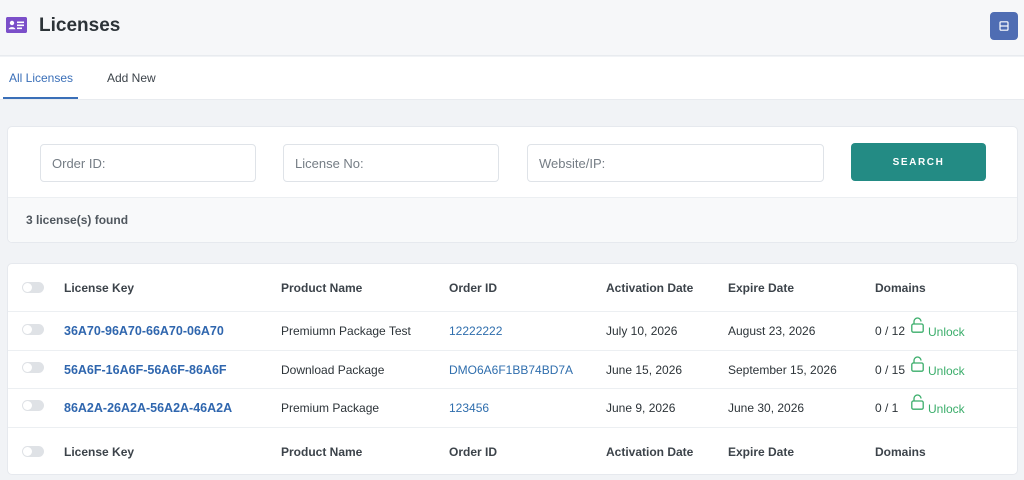 The height and width of the screenshot is (480, 1024). What do you see at coordinates (144, 331) in the screenshot?
I see `license-key-link: 36A70-96A70-66A70-06A70` at bounding box center [144, 331].